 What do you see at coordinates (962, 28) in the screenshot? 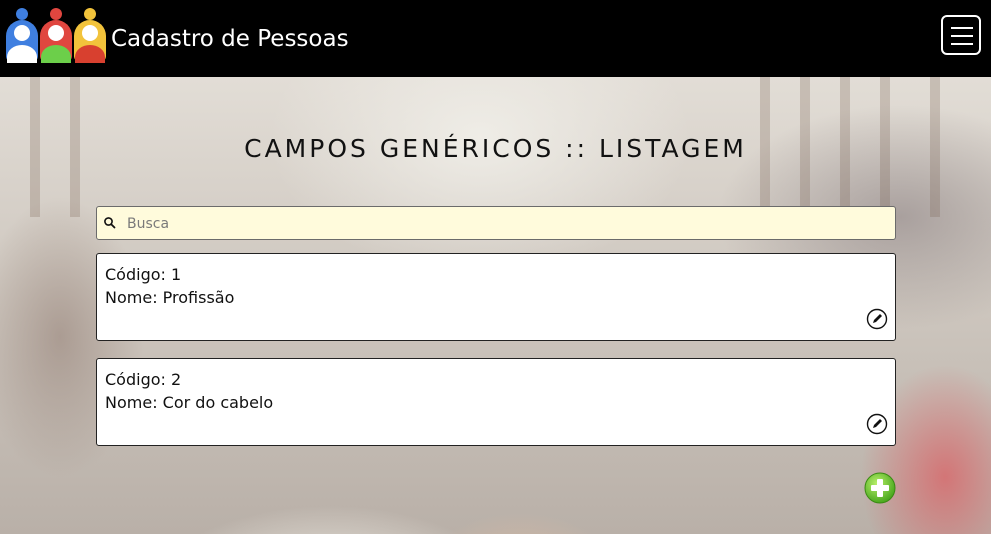
I see `hamburger-icon` at bounding box center [962, 28].